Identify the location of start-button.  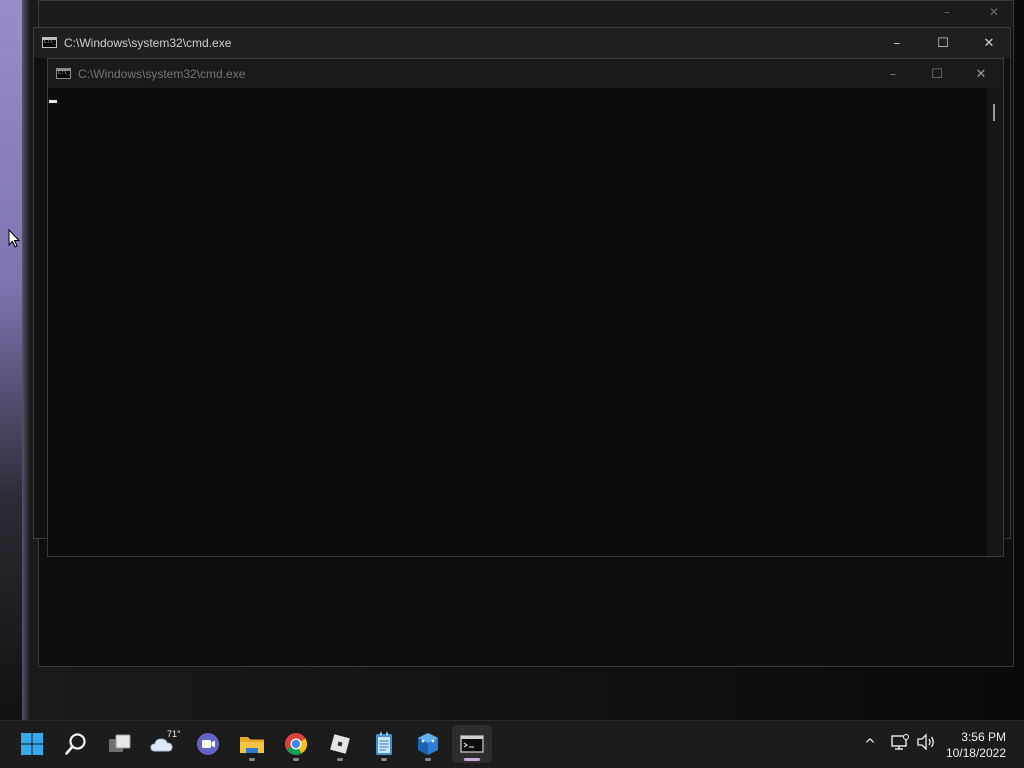
(32, 744).